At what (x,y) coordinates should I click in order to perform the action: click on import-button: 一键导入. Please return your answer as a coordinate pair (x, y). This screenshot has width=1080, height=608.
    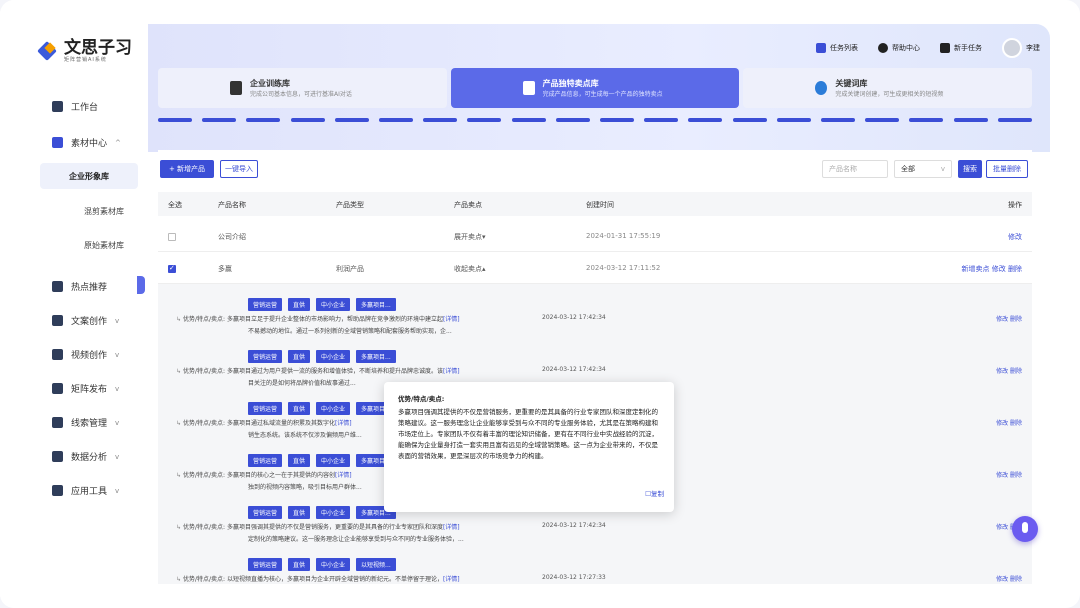
    Looking at the image, I should click on (239, 169).